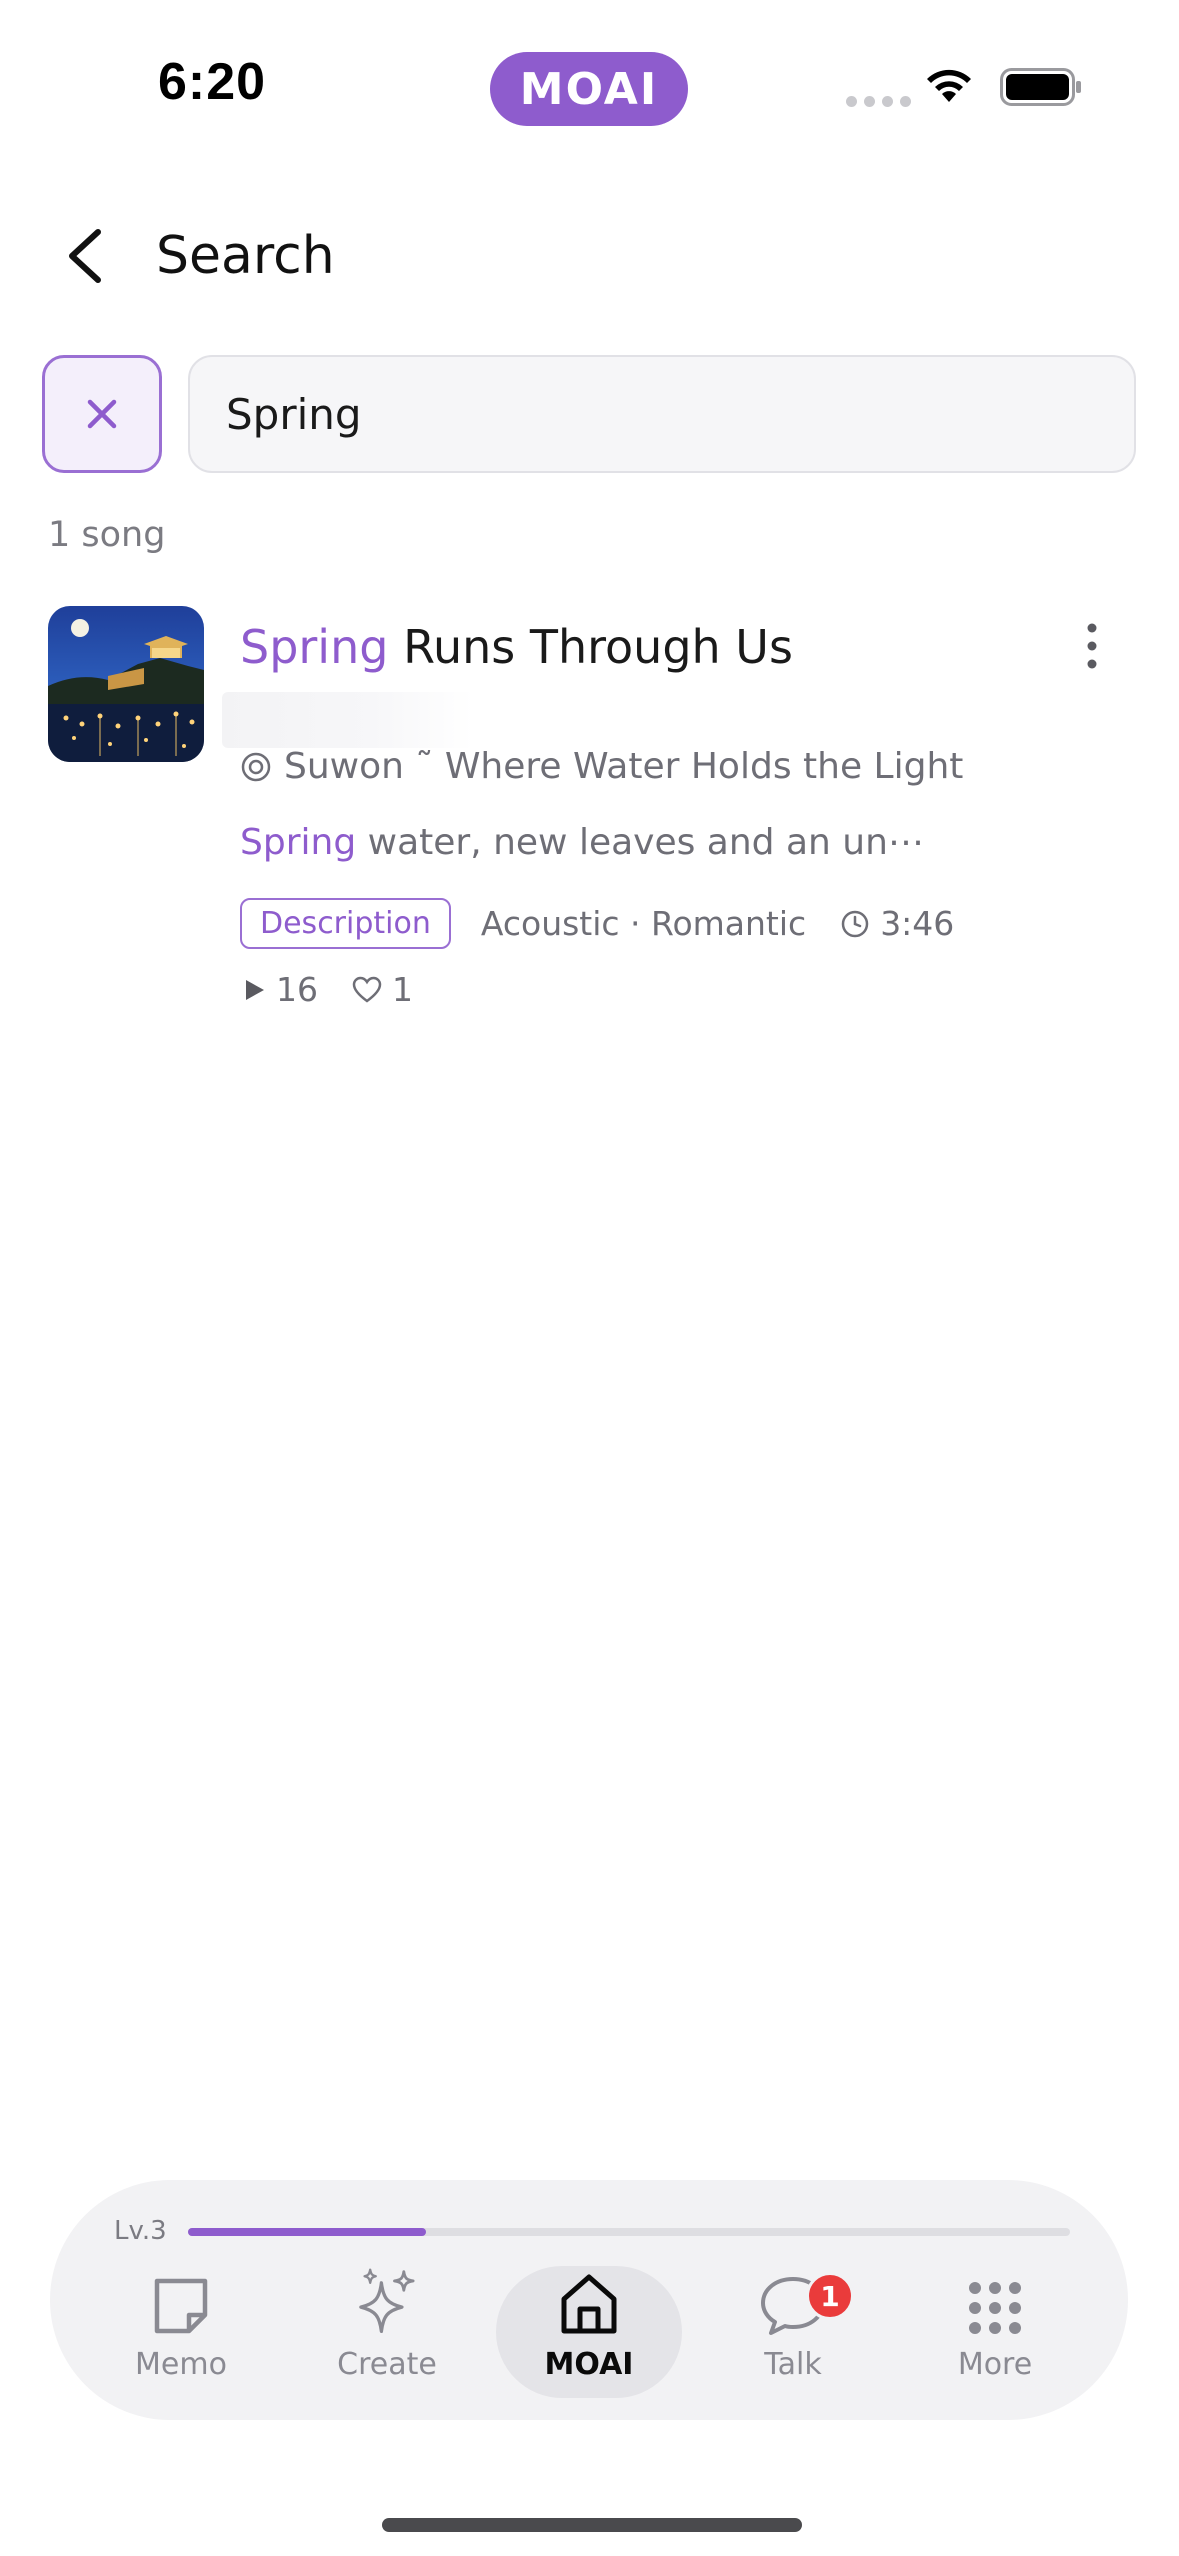  I want to click on song-snippet: Spring water, new leaves and an un⋯, so click(582, 842).